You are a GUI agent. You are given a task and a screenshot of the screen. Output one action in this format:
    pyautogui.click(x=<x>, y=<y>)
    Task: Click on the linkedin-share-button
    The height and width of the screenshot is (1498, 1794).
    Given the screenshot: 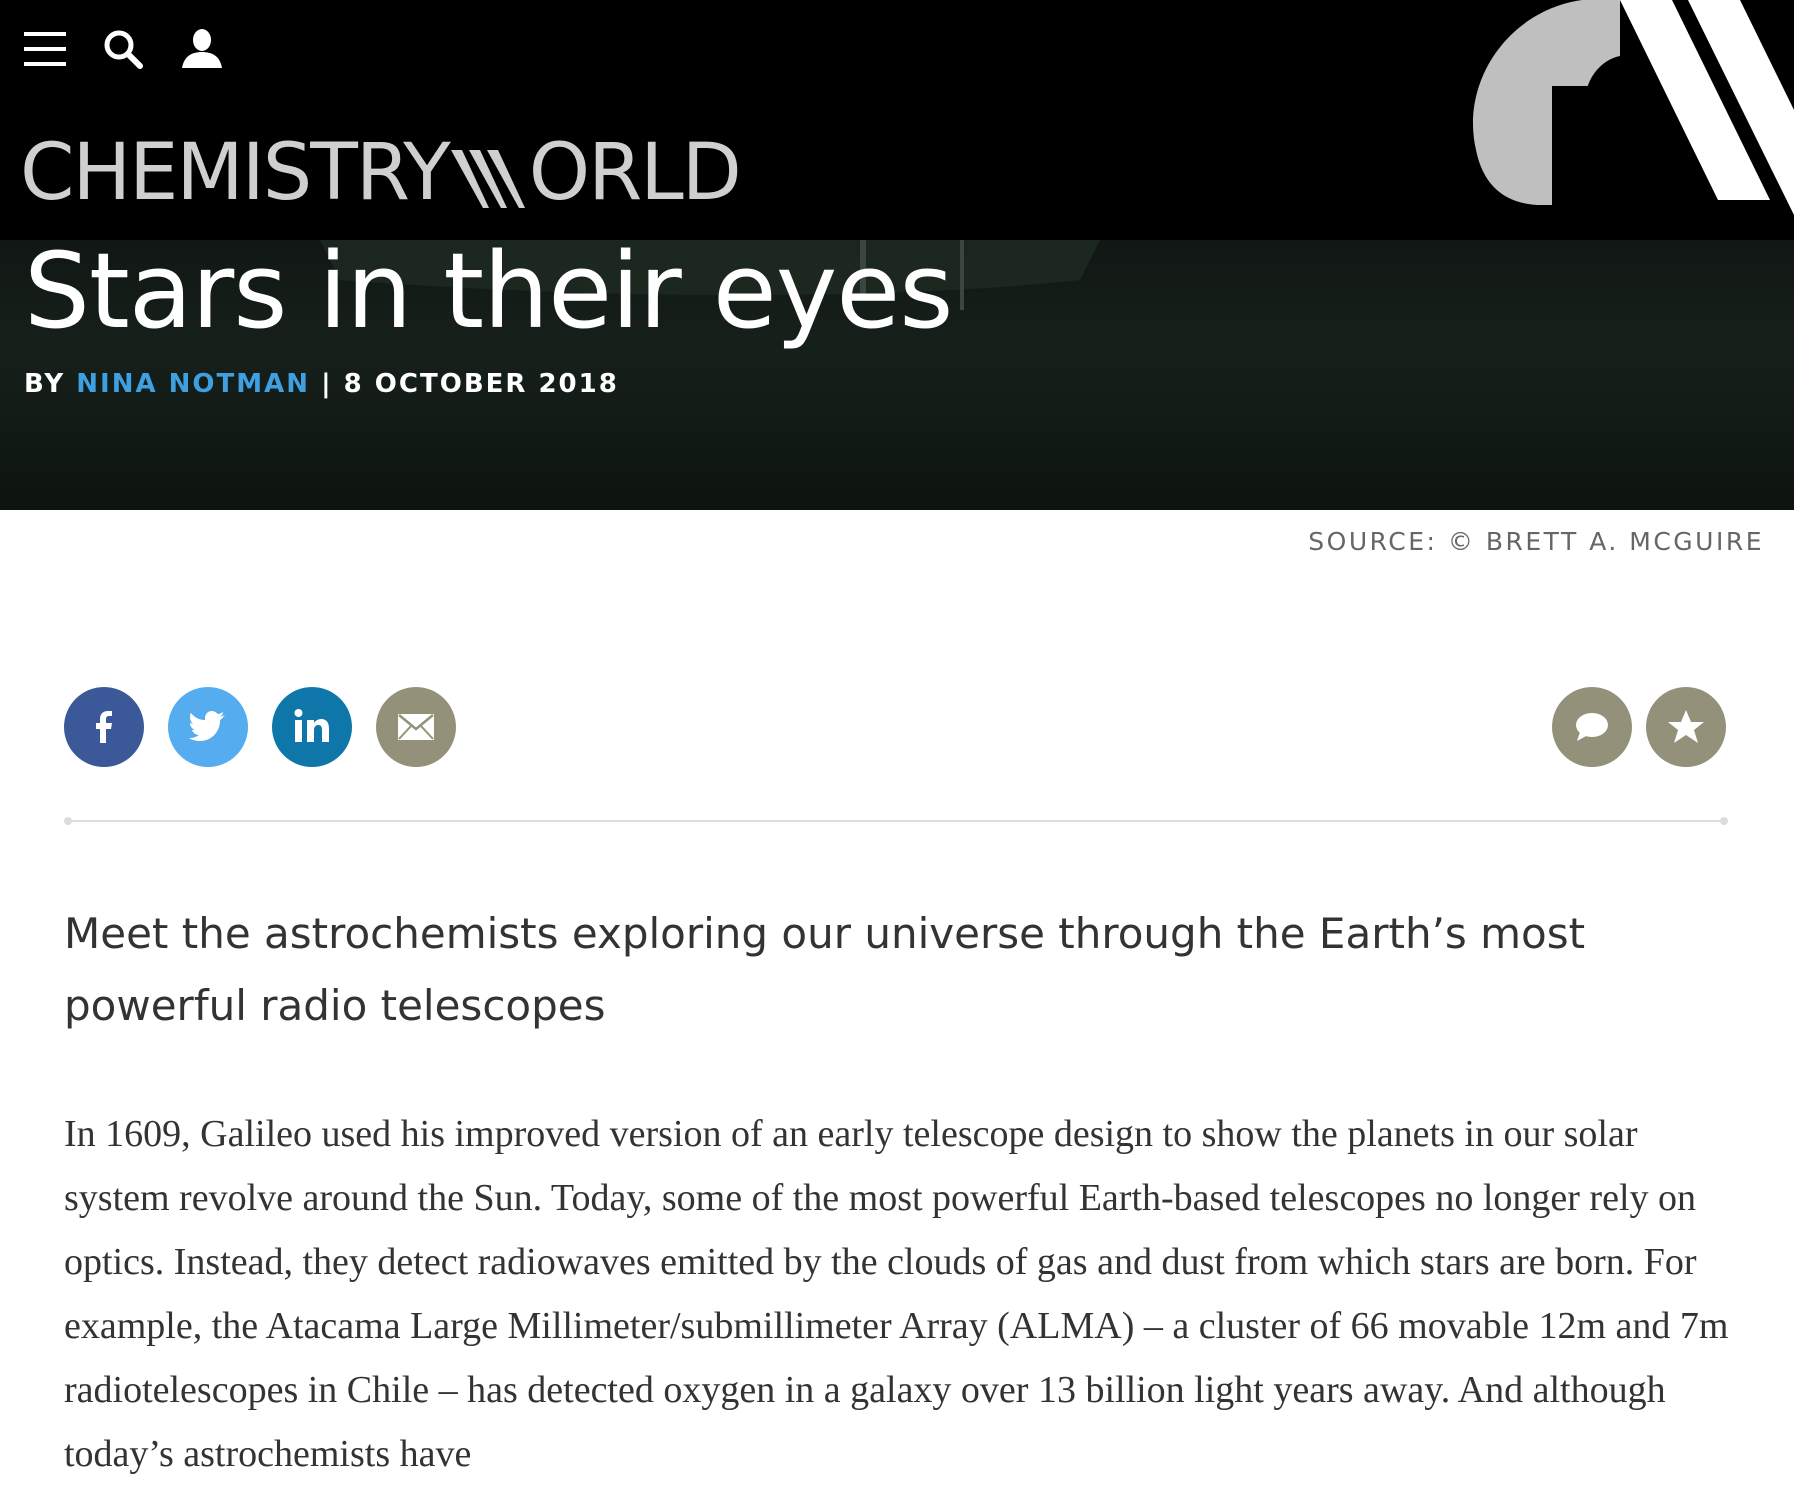 What is the action you would take?
    pyautogui.click(x=312, y=727)
    